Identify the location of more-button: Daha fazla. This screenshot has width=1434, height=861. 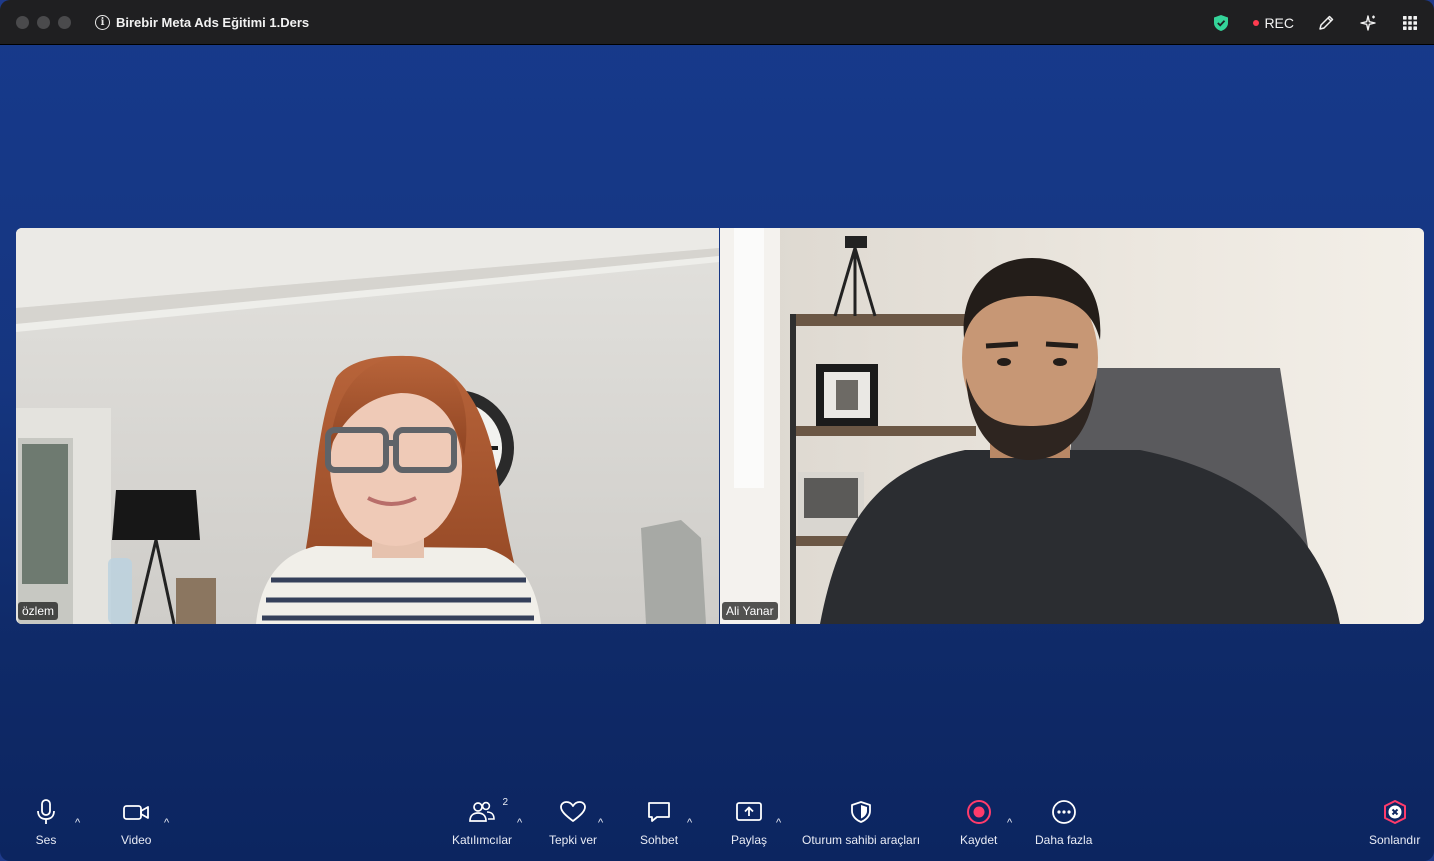
(1063, 822).